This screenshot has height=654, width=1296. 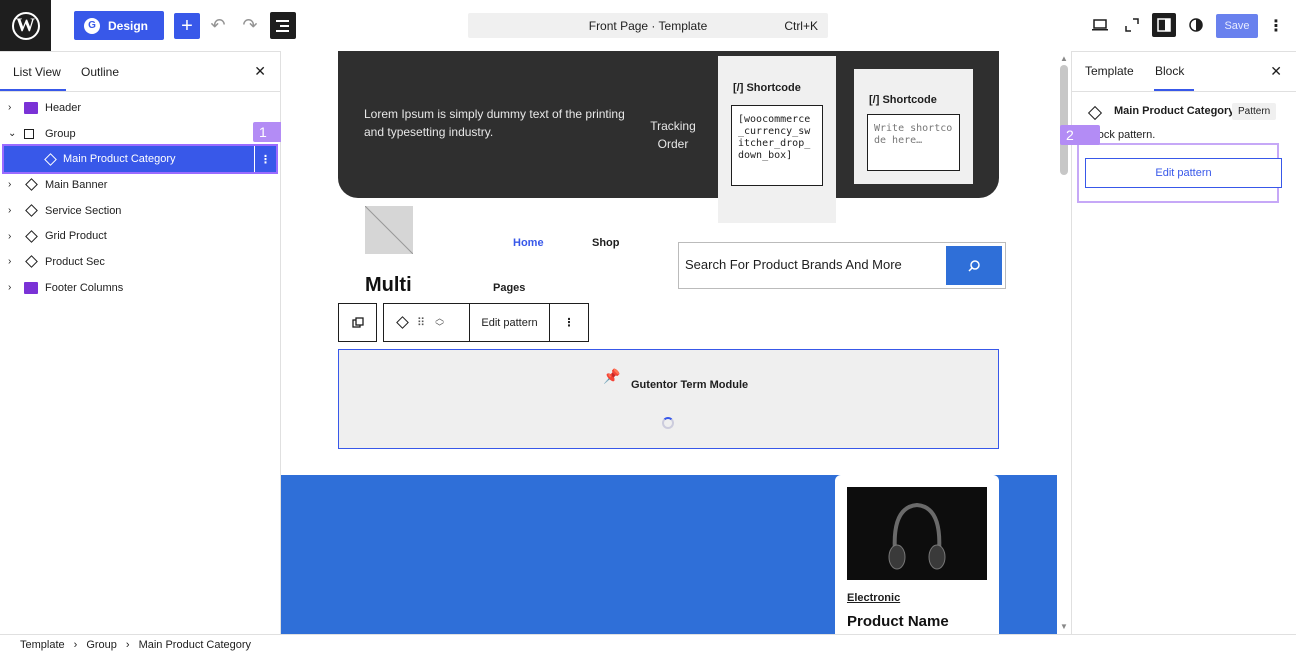 I want to click on scroll-up-icon: ▲, so click(x=1064, y=58).